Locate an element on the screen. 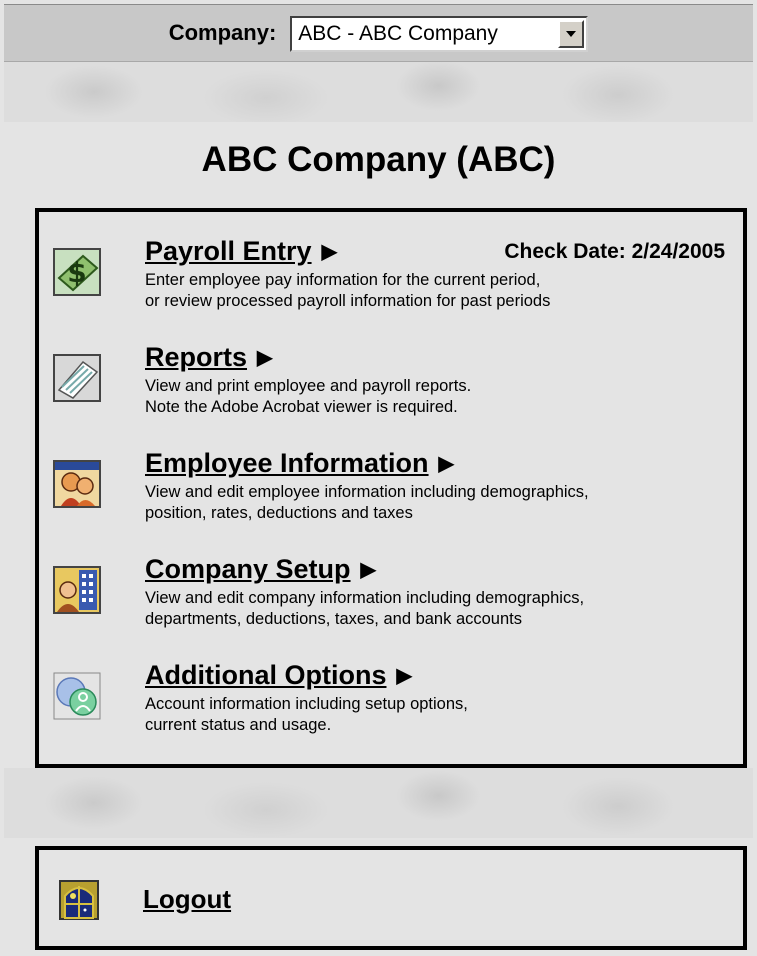 The width and height of the screenshot is (757, 956). employee-information-heading: Employee Information ▶ is located at coordinates (299, 463).